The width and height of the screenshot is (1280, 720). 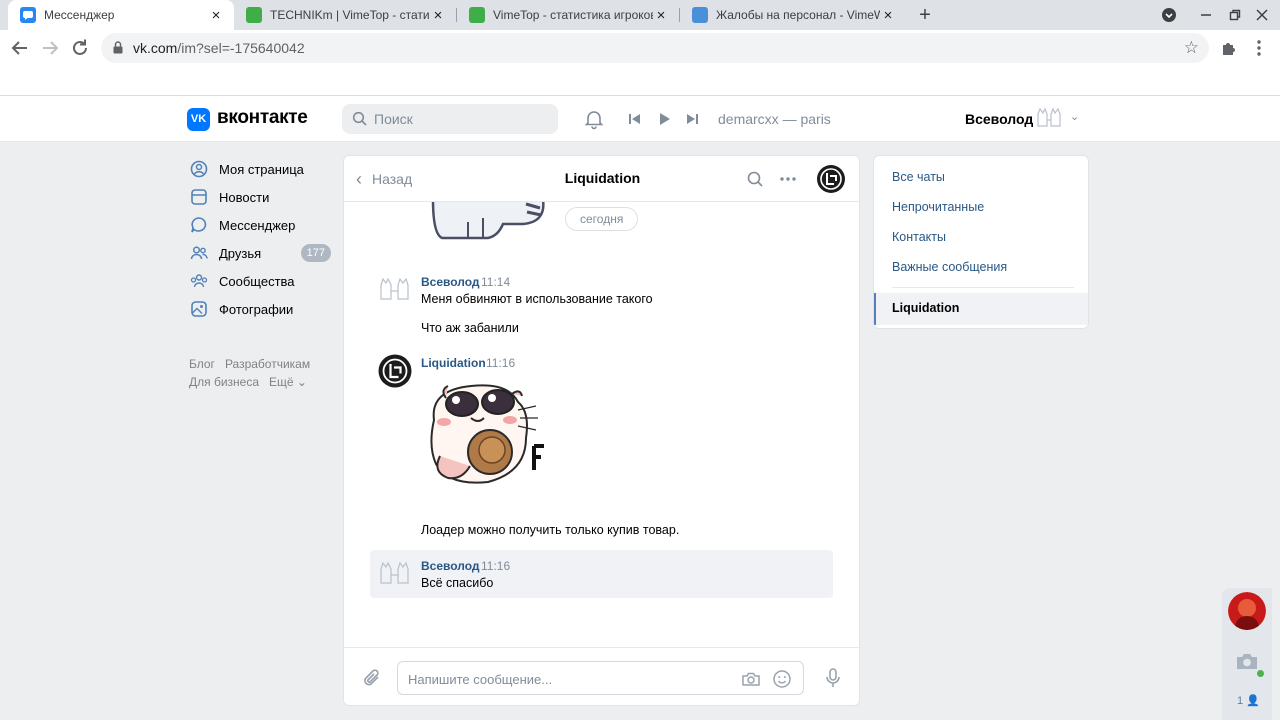 What do you see at coordinates (594, 119) in the screenshot?
I see `notifications-bell-icon` at bounding box center [594, 119].